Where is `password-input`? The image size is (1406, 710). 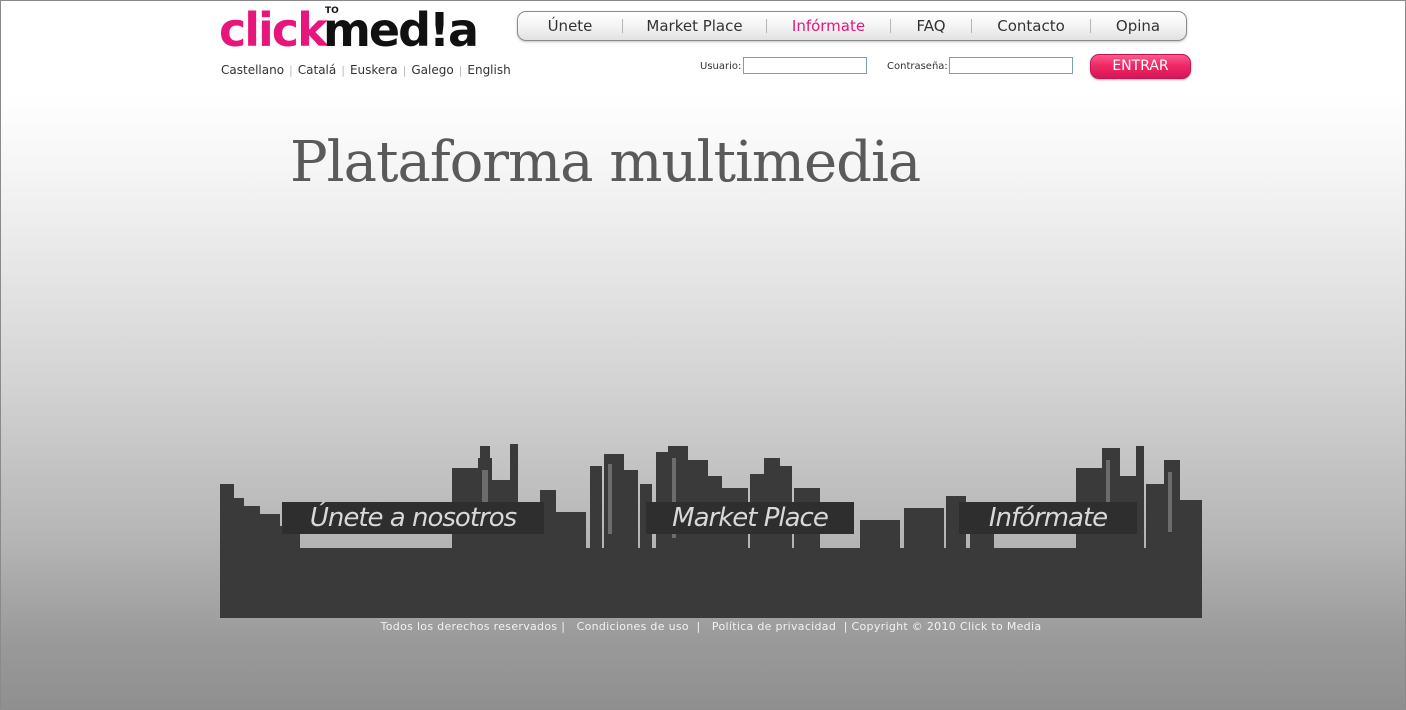
password-input is located at coordinates (1011, 65).